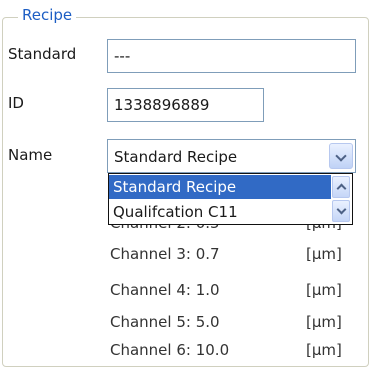 The height and width of the screenshot is (367, 373). Describe the element at coordinates (176, 157) in the screenshot. I see `name-select-value: Standard Recipe` at that location.